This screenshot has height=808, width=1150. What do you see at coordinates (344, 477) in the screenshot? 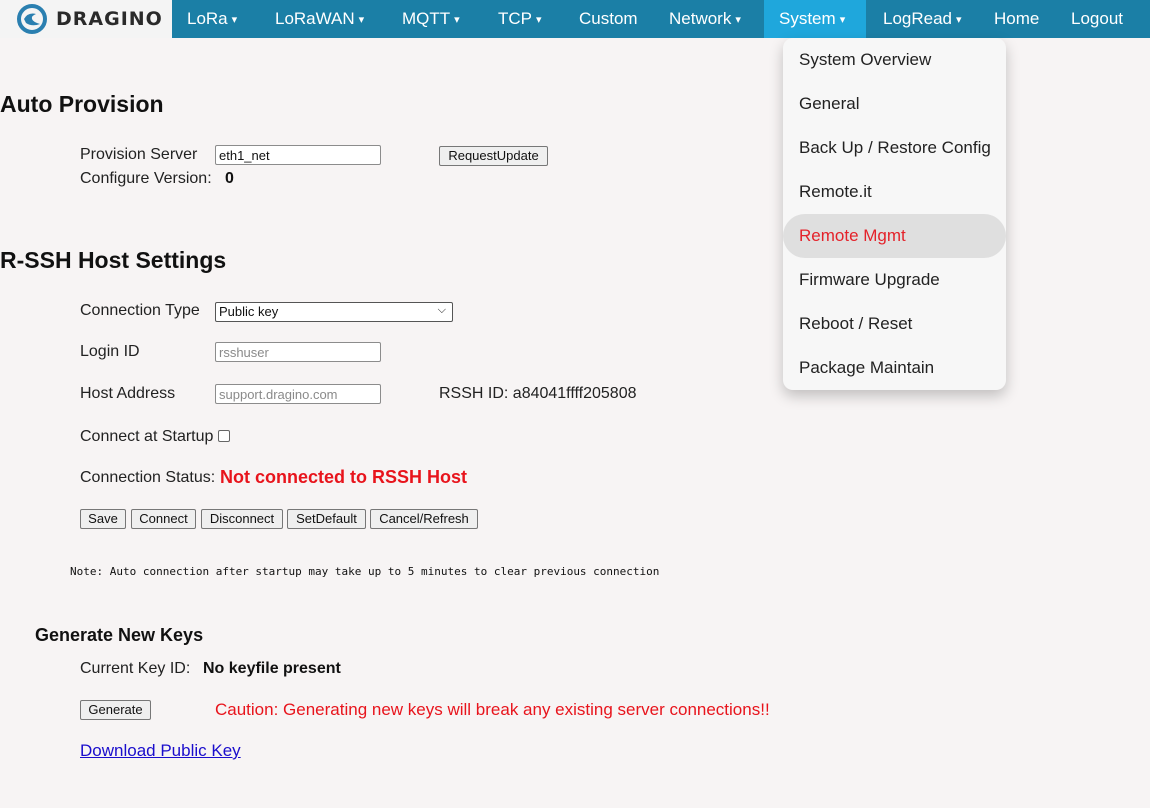
I see `connection-status-value: Not connected to RSSH Host` at bounding box center [344, 477].